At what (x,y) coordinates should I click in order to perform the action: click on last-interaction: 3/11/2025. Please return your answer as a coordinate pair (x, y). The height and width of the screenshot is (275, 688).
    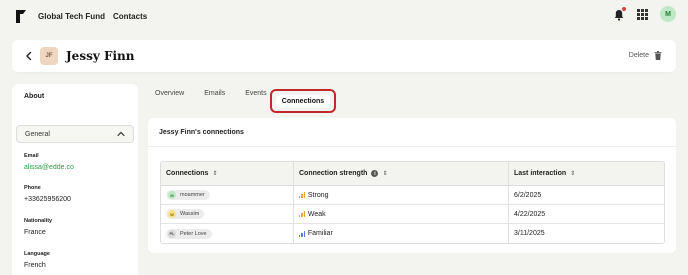
    Looking at the image, I should click on (529, 233).